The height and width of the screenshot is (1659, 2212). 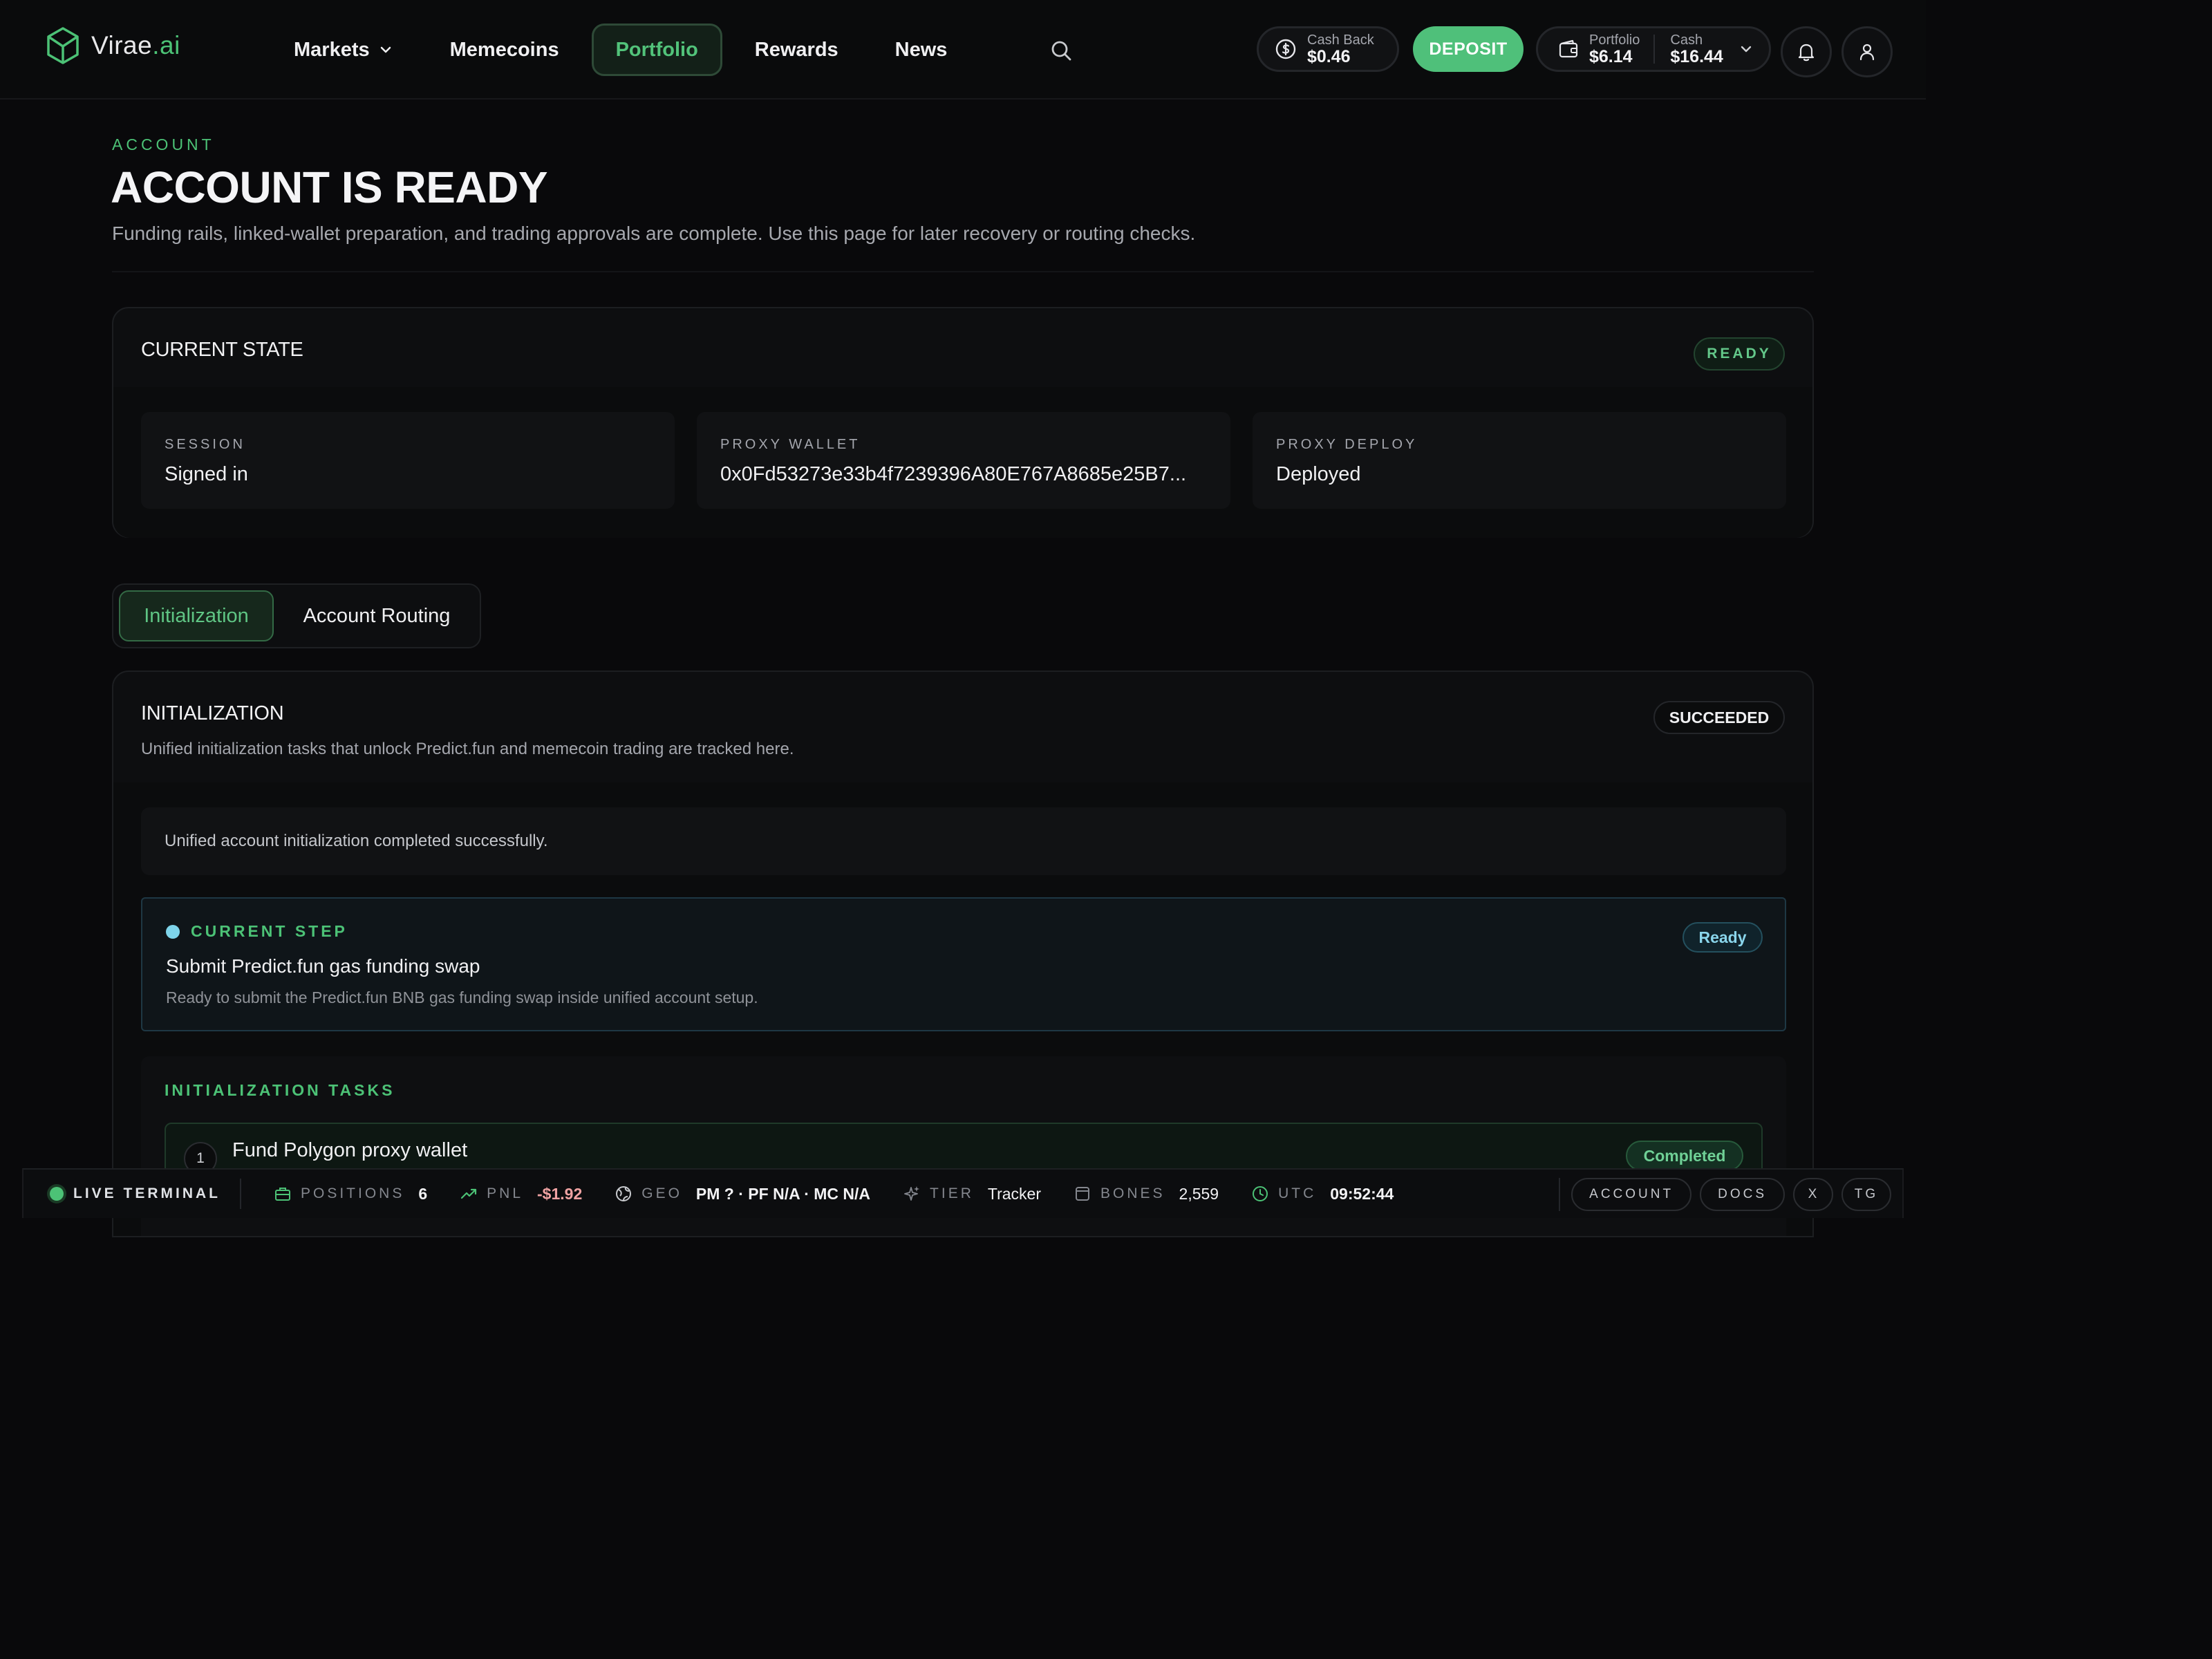 What do you see at coordinates (135, 45) in the screenshot?
I see `brand-name: Virae.ai` at bounding box center [135, 45].